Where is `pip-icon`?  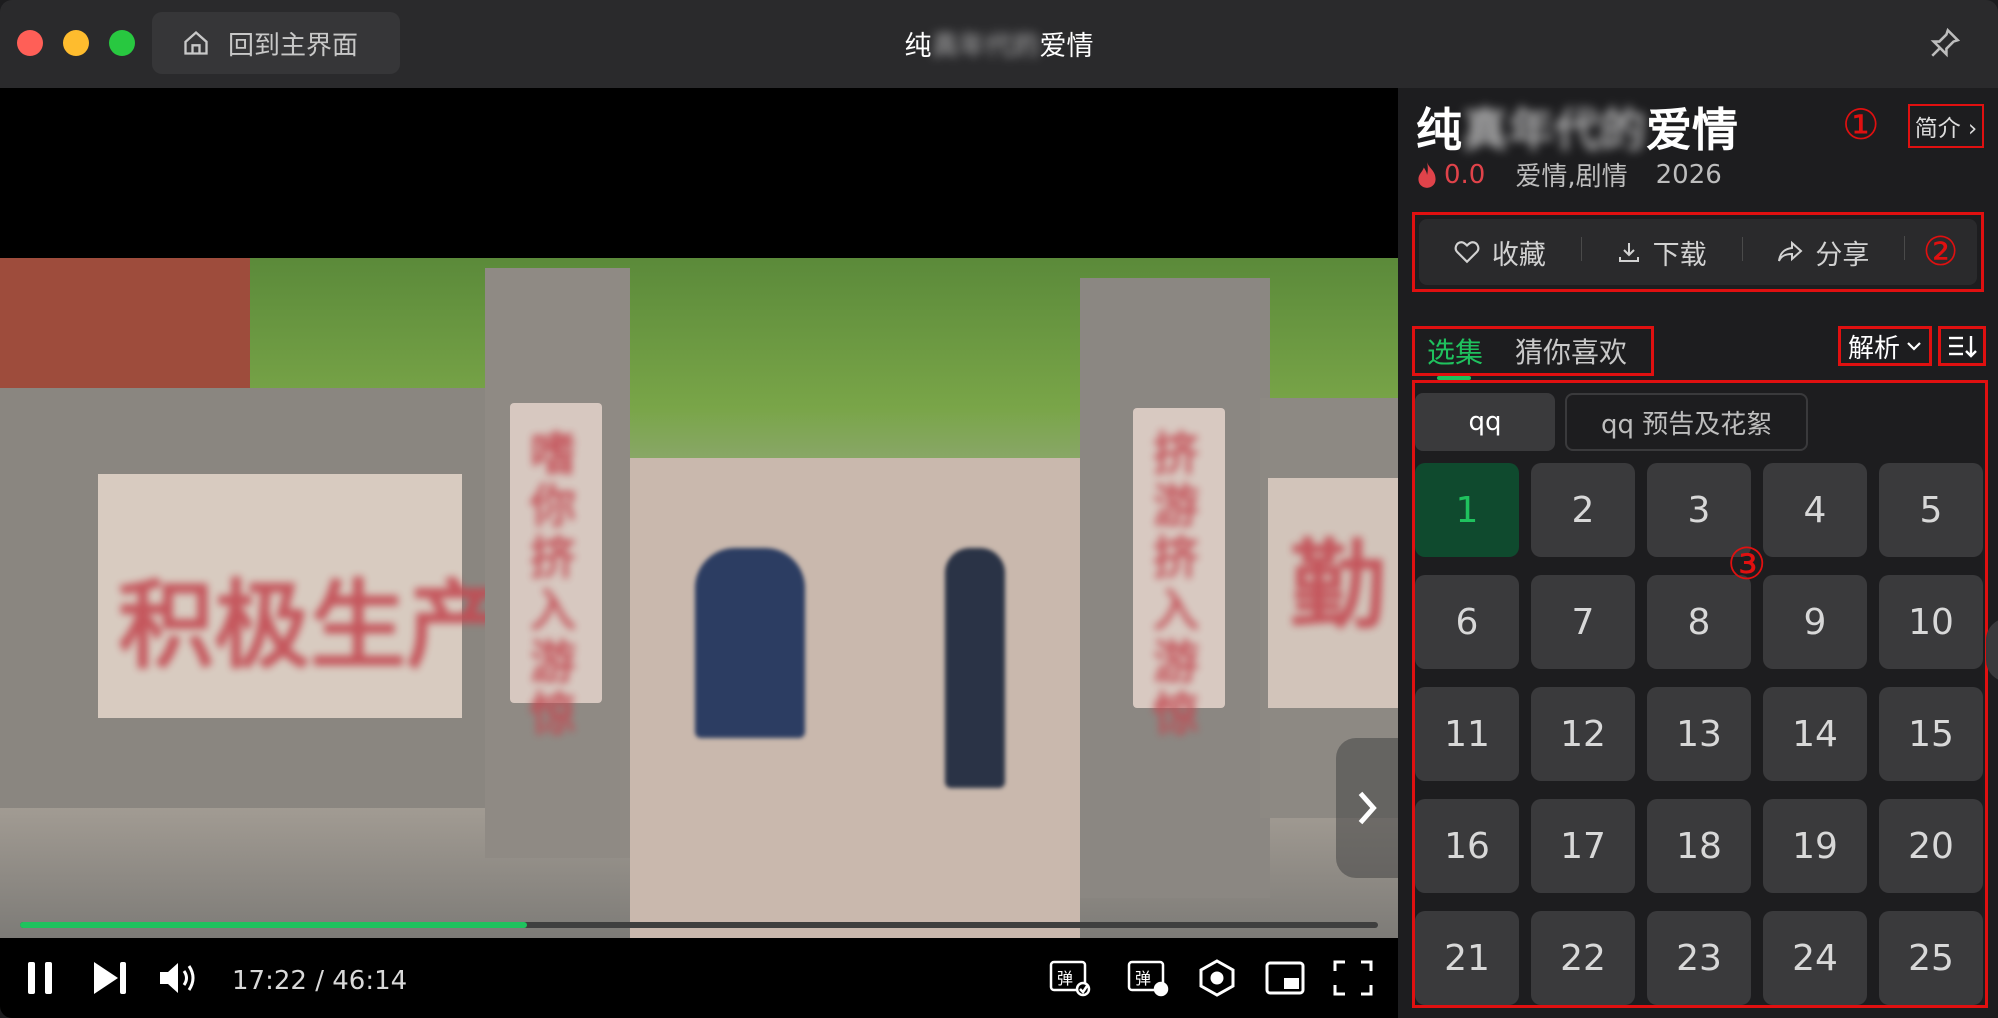
pip-icon is located at coordinates (1285, 978).